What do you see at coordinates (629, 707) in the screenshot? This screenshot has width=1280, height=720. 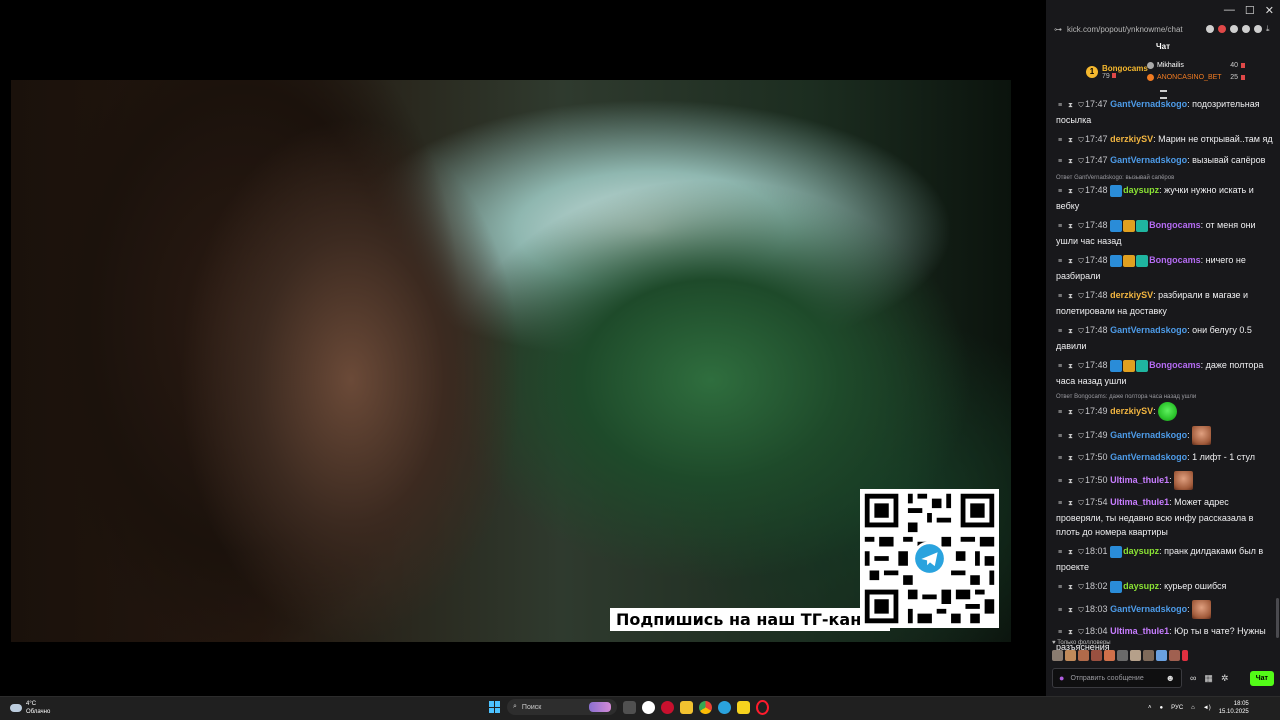 I see `task-view-icon` at bounding box center [629, 707].